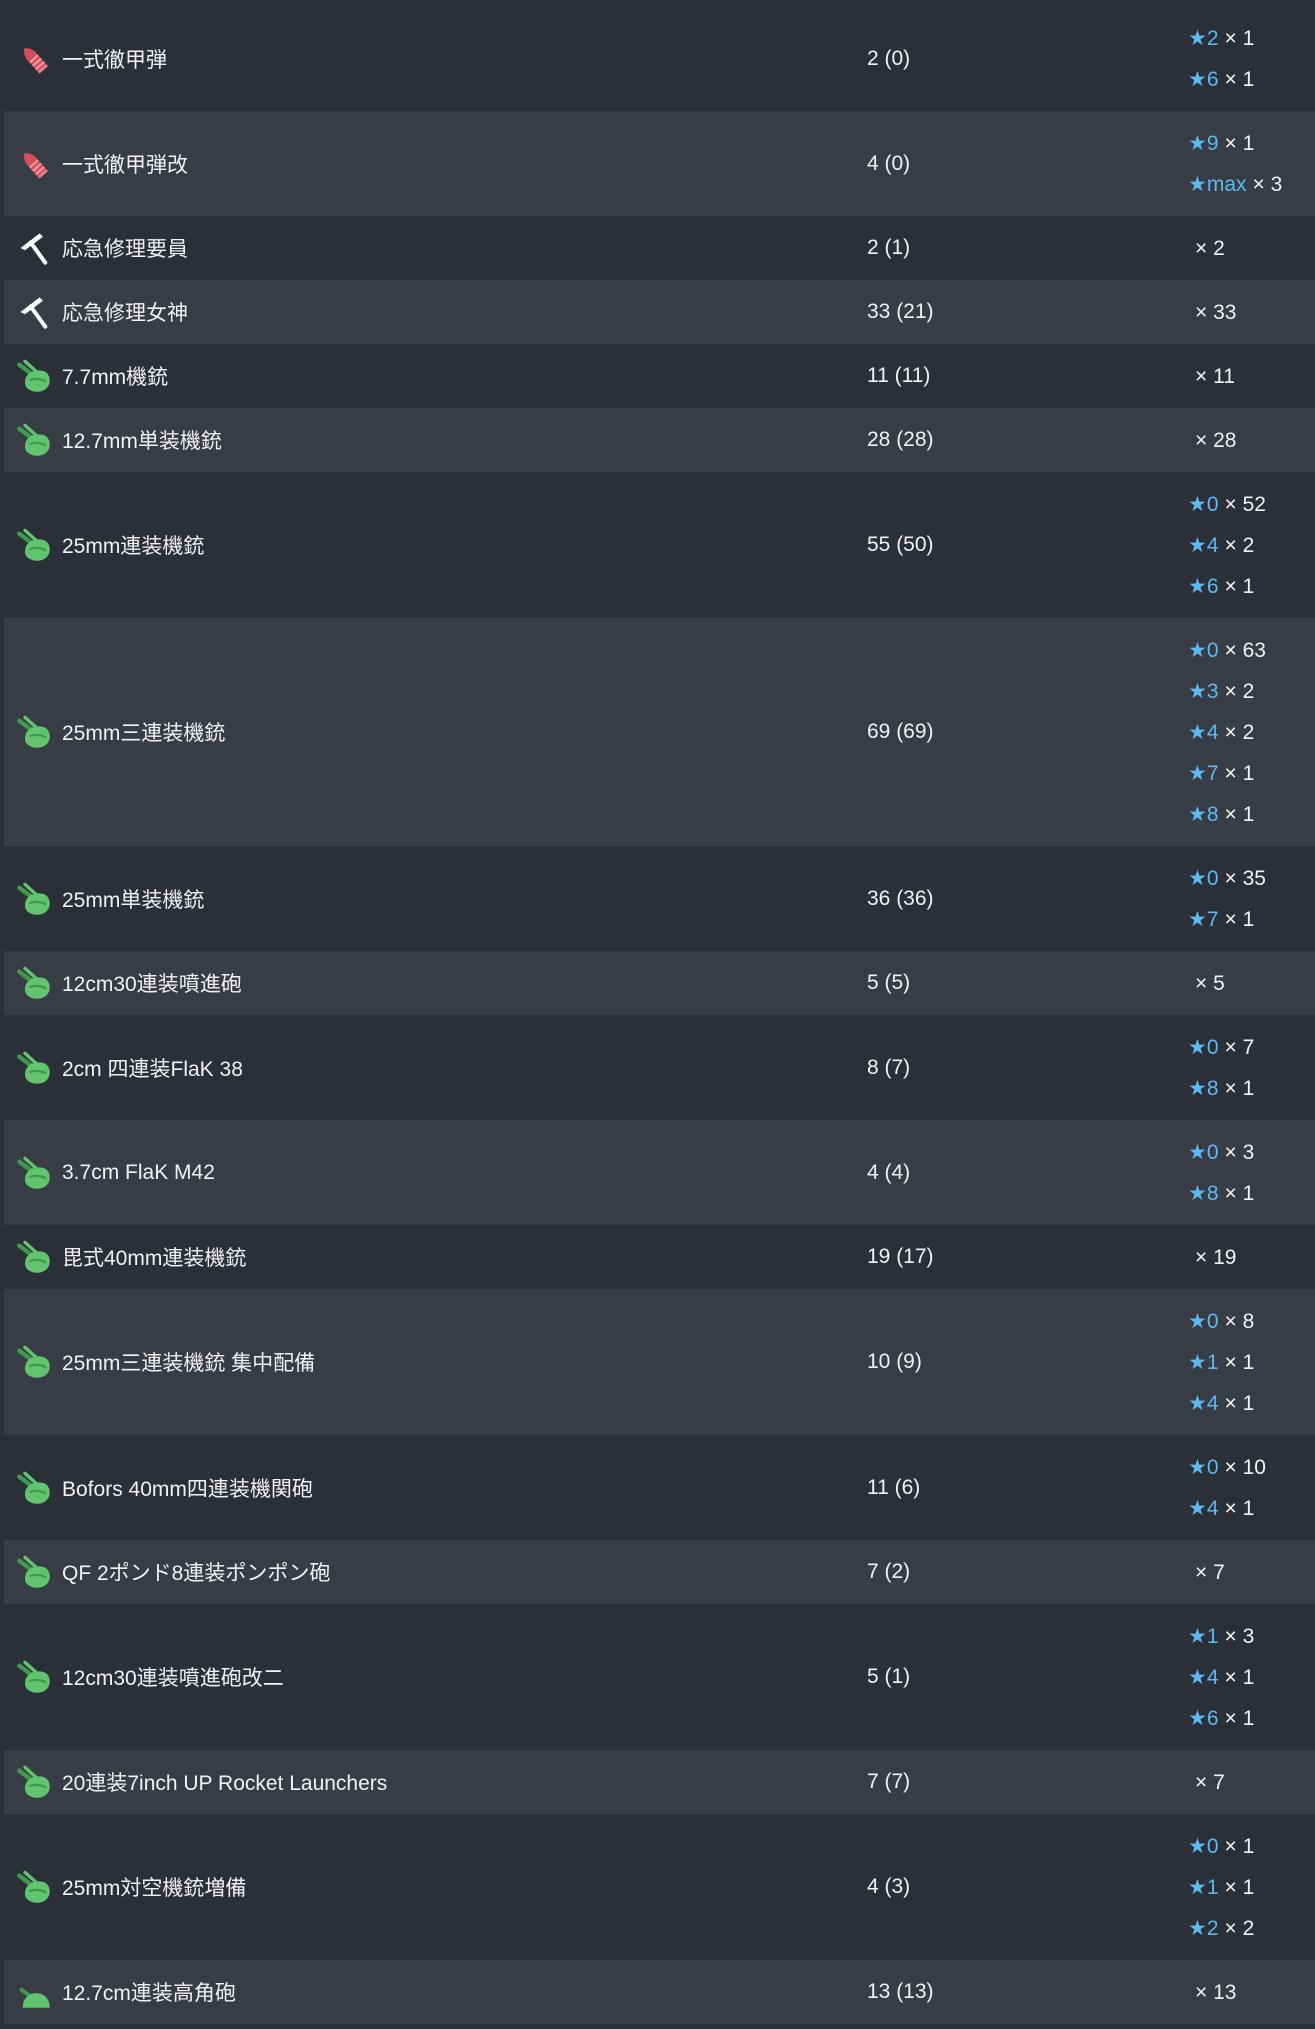 The image size is (1315, 2029). I want to click on equipment-count: 13 (13), so click(900, 1991).